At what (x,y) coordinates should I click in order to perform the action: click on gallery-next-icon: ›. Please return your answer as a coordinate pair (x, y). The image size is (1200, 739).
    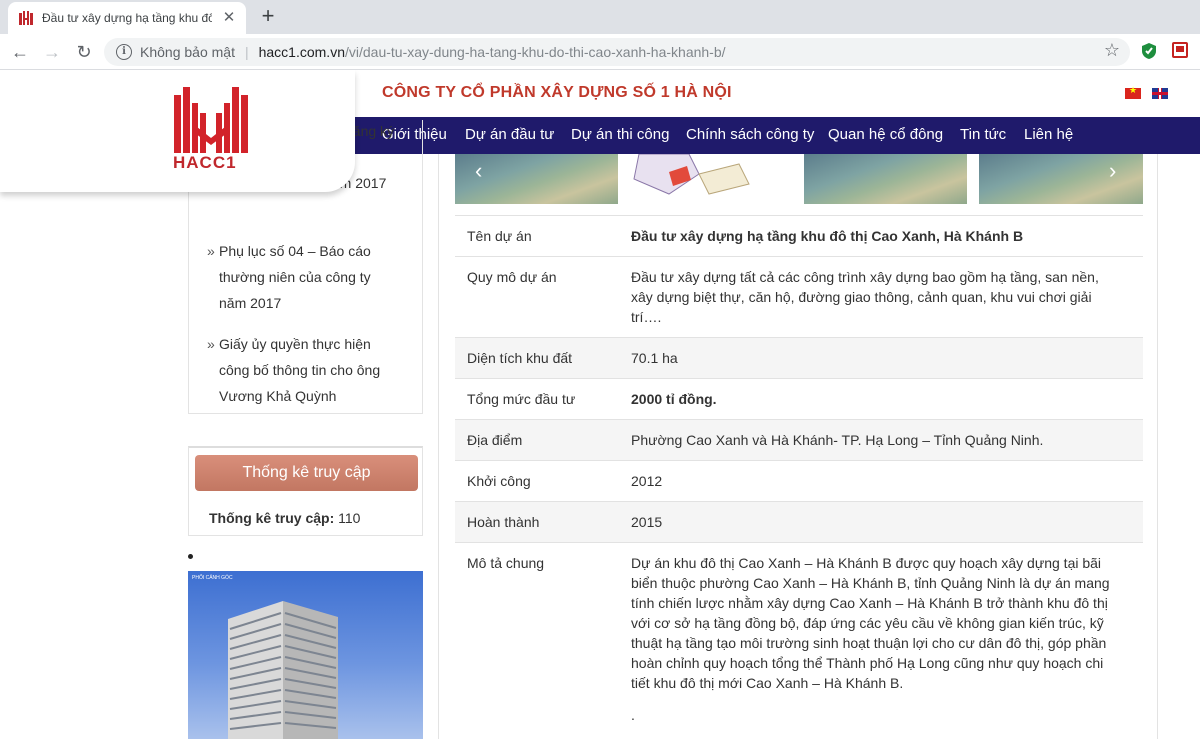
    Looking at the image, I should click on (1112, 171).